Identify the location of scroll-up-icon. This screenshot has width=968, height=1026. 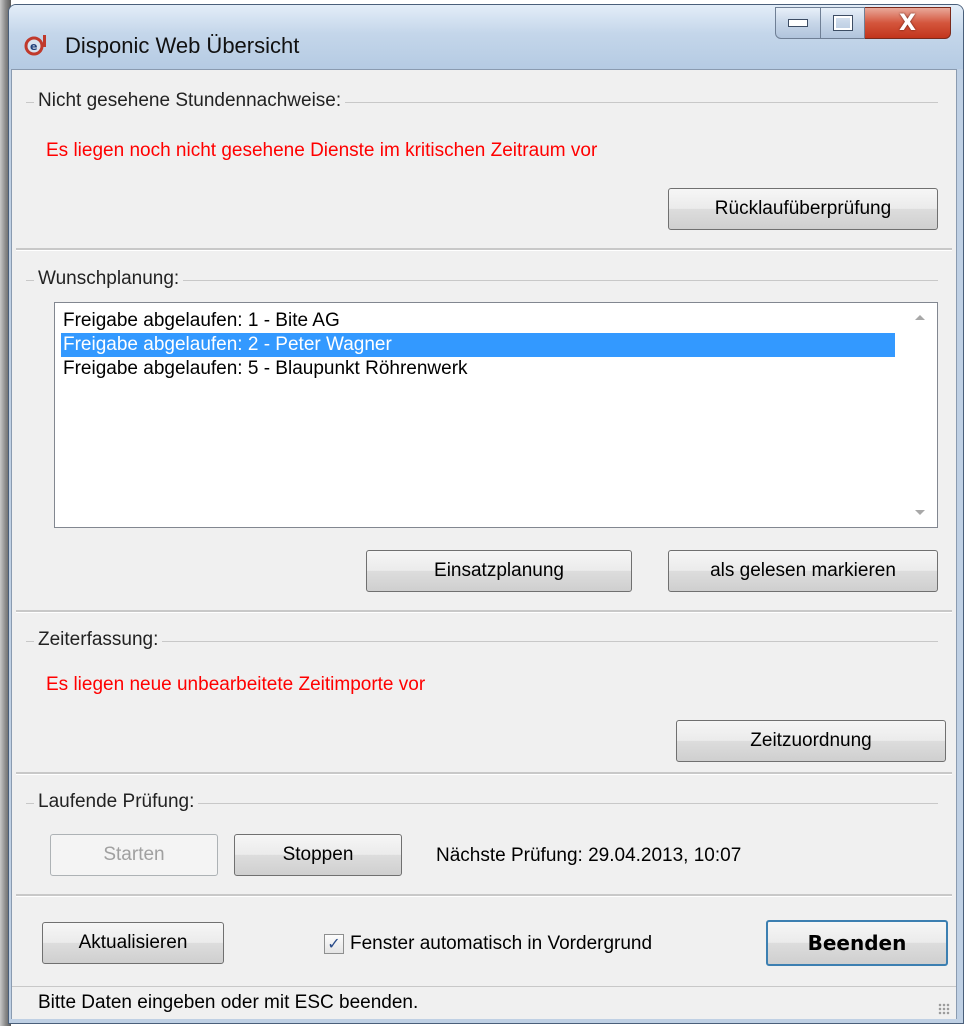
(920, 317).